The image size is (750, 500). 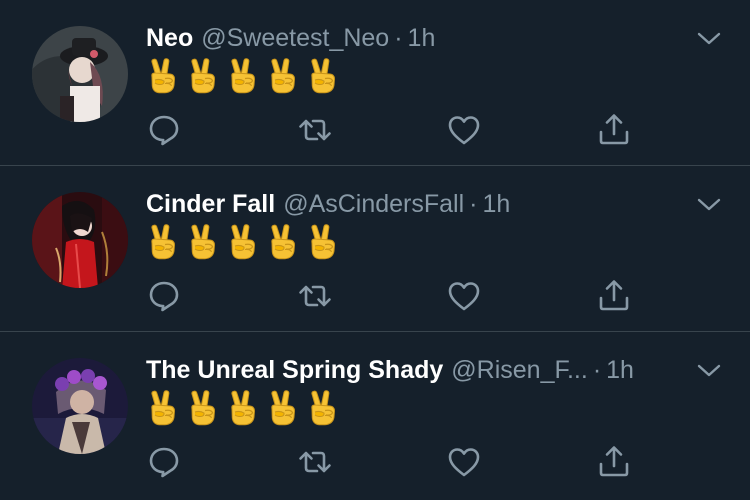 What do you see at coordinates (80, 406) in the screenshot?
I see `avatar-spring` at bounding box center [80, 406].